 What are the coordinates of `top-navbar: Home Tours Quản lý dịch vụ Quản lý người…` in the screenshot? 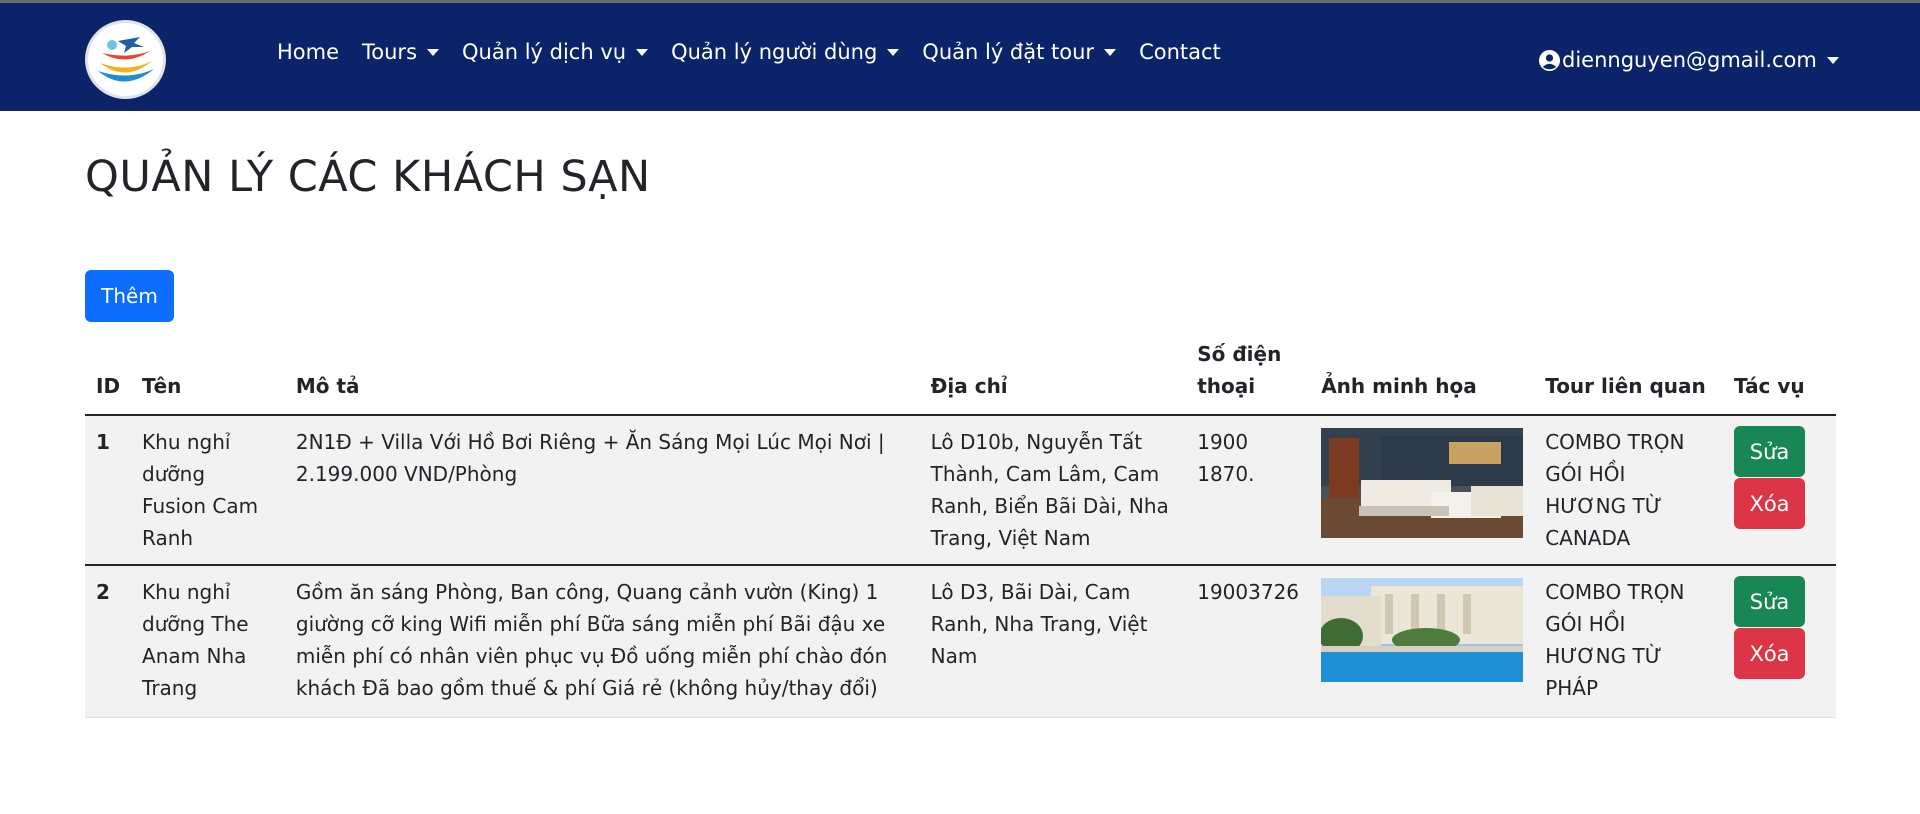 It's located at (960, 57).